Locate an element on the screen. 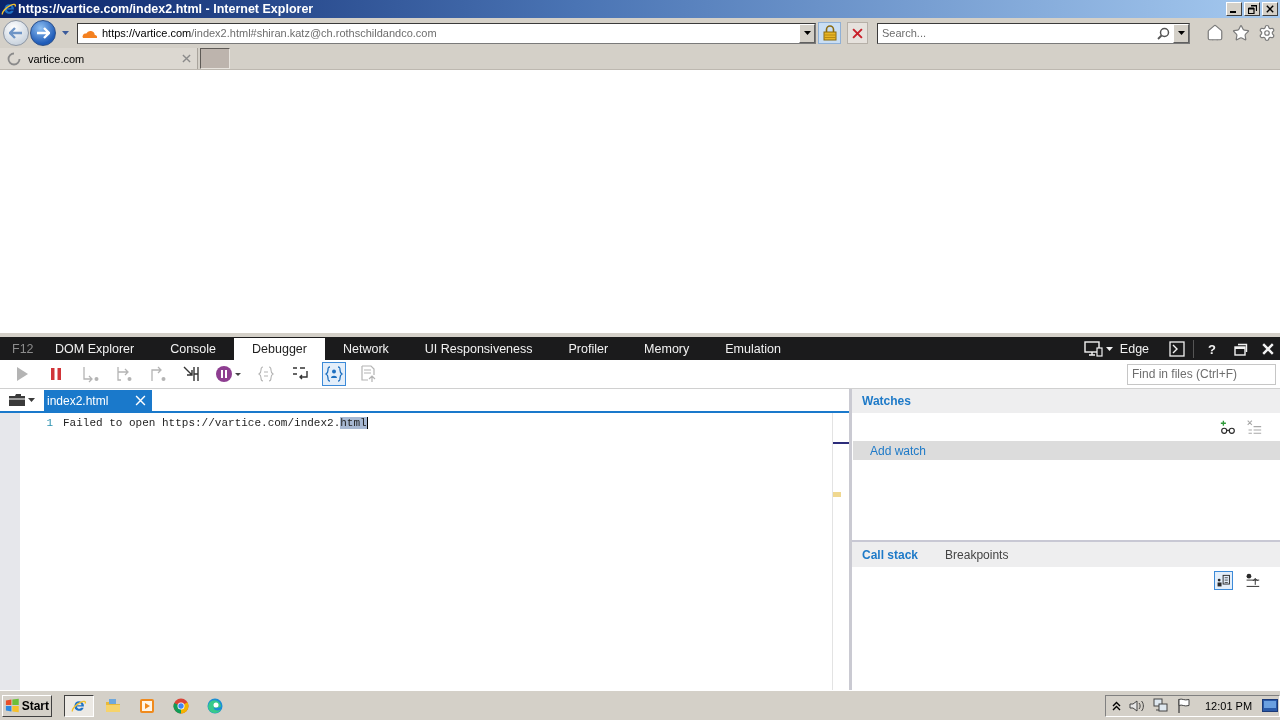 This screenshot has height=720, width=1280. panel-tab: Call stack is located at coordinates (890, 554).